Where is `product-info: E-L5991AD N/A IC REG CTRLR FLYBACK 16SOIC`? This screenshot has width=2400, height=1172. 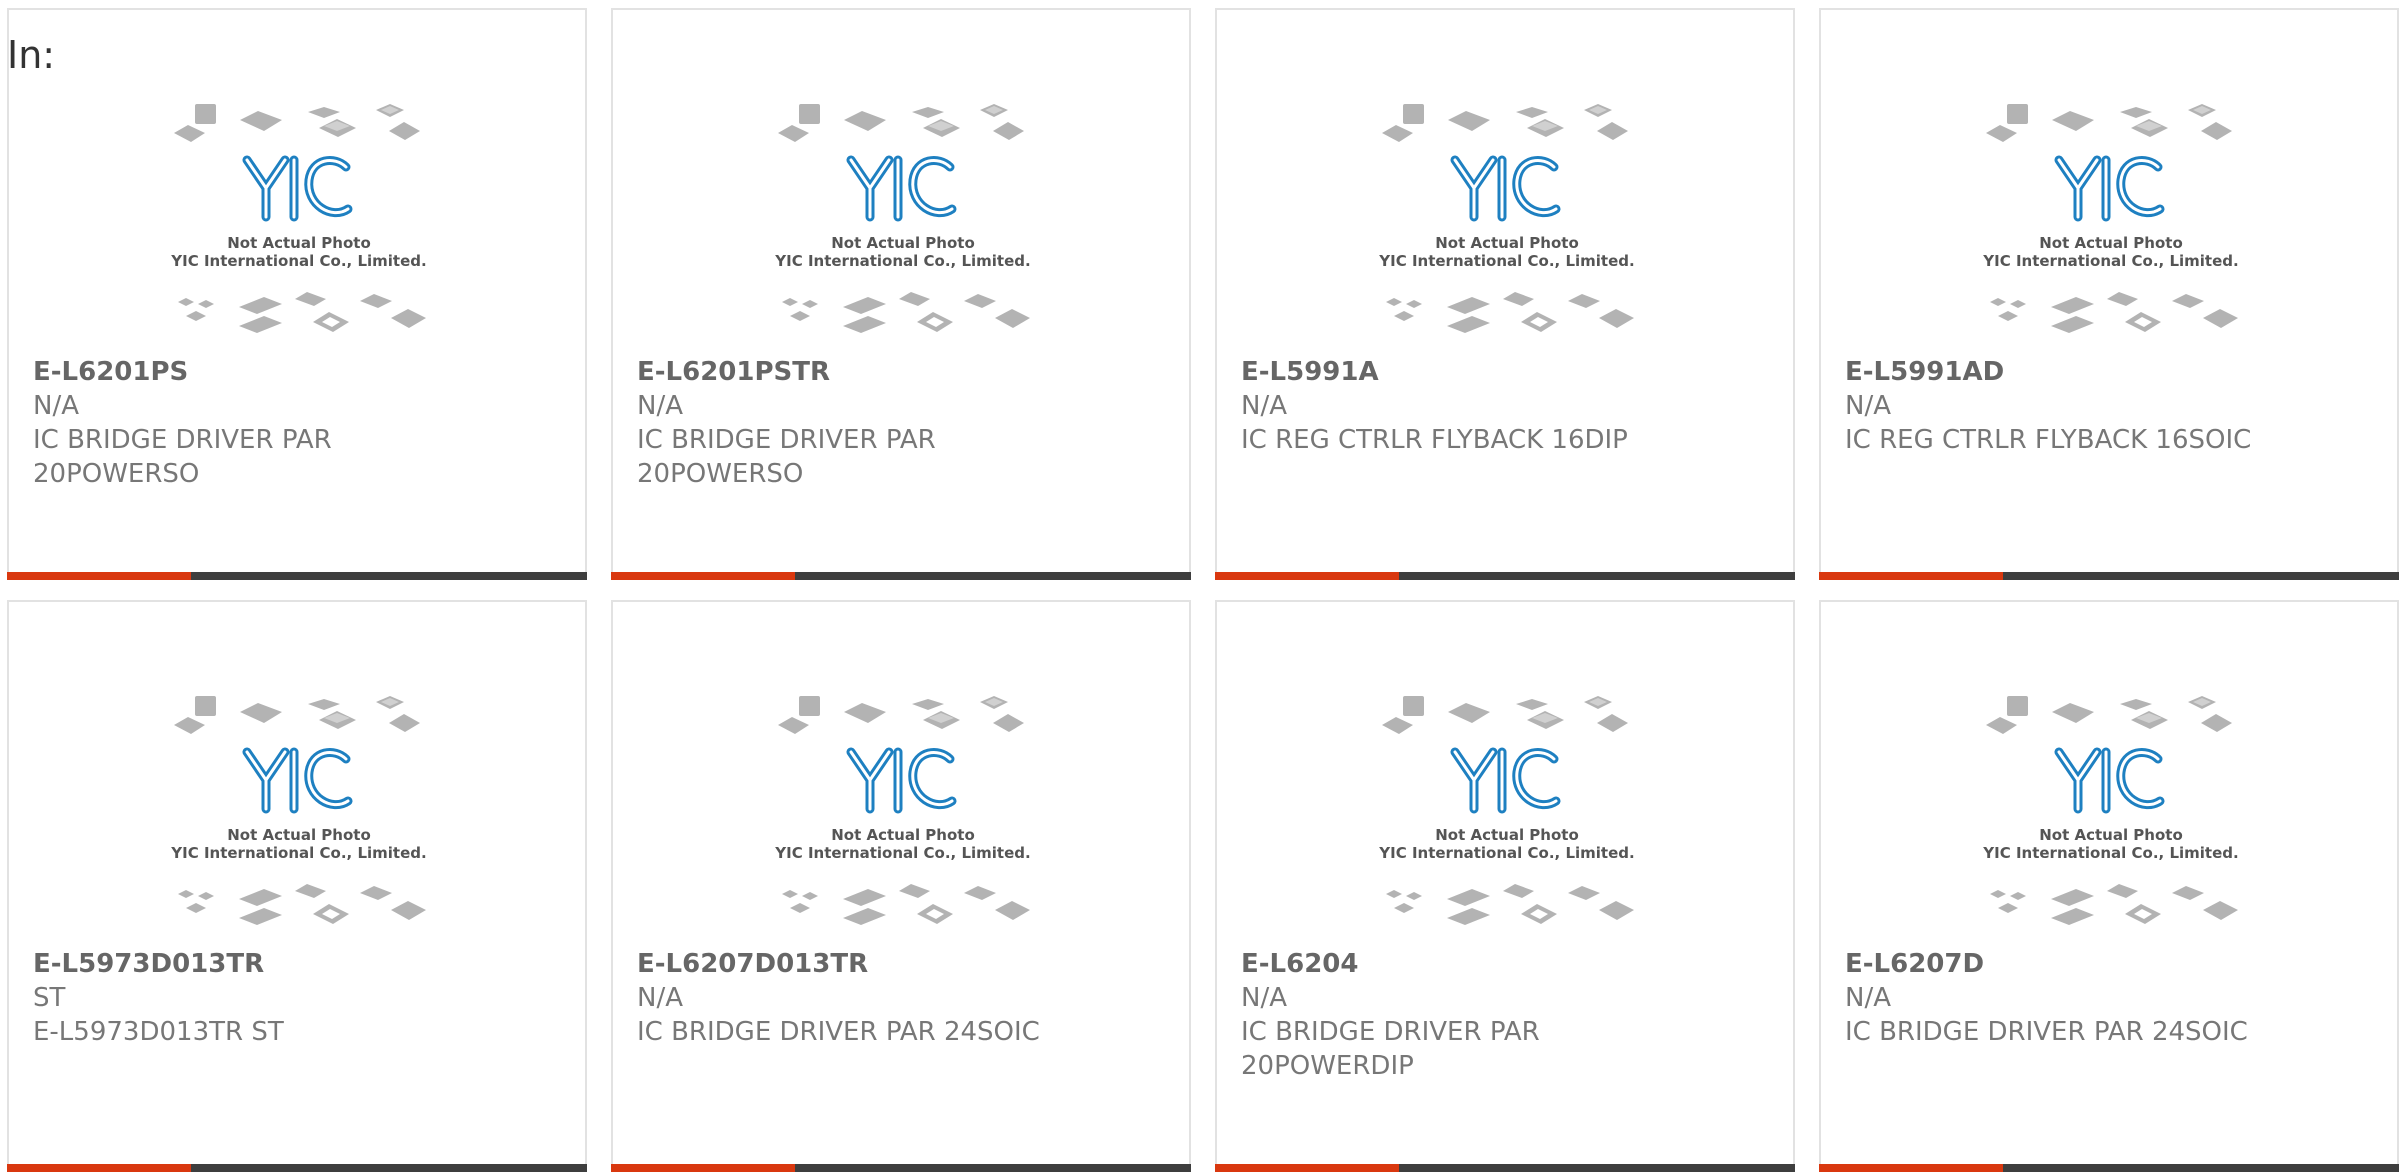
product-info: E-L5991AD N/A IC REG CTRLR FLYBACK 16SOIC is located at coordinates (2095, 406).